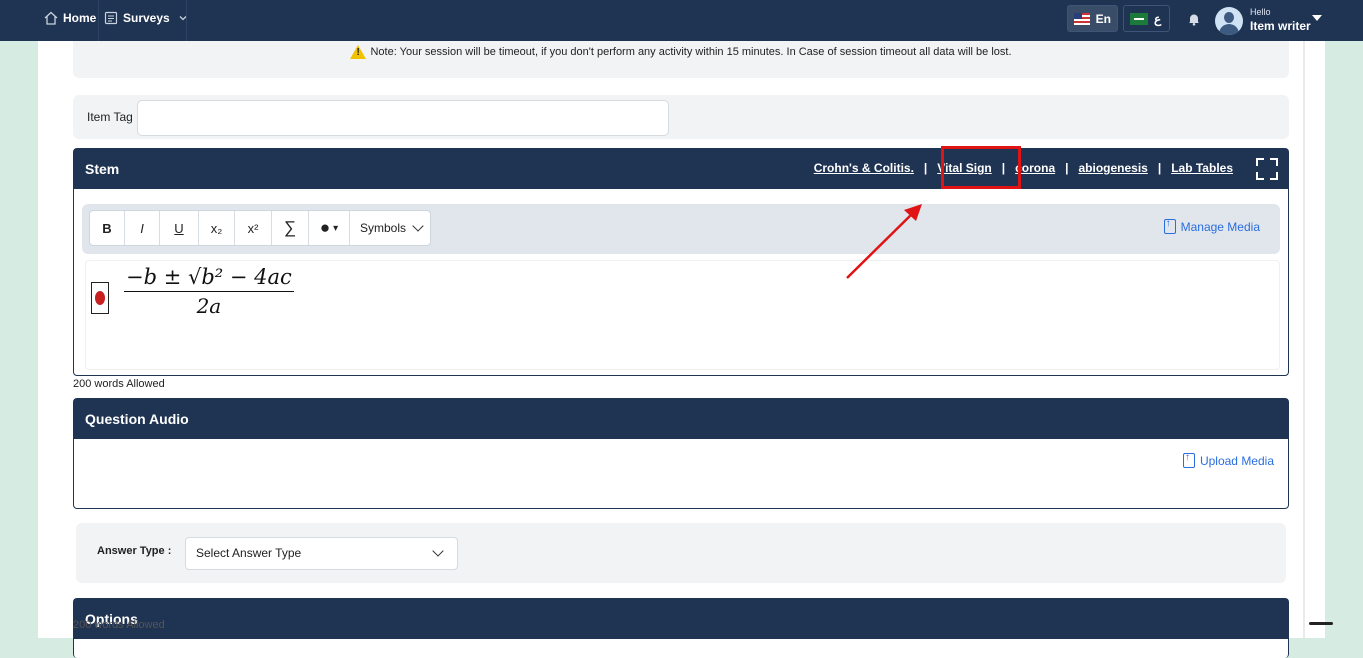 The width and height of the screenshot is (1363, 658). What do you see at coordinates (100, 298) in the screenshot?
I see `media-thumbnail` at bounding box center [100, 298].